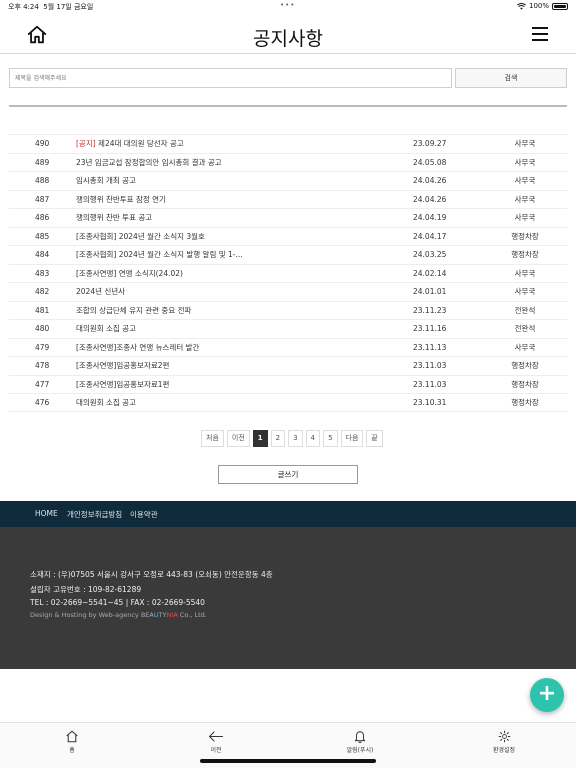  I want to click on row-subject-text: [조종사연맹]임공홍보자료1편, so click(123, 384).